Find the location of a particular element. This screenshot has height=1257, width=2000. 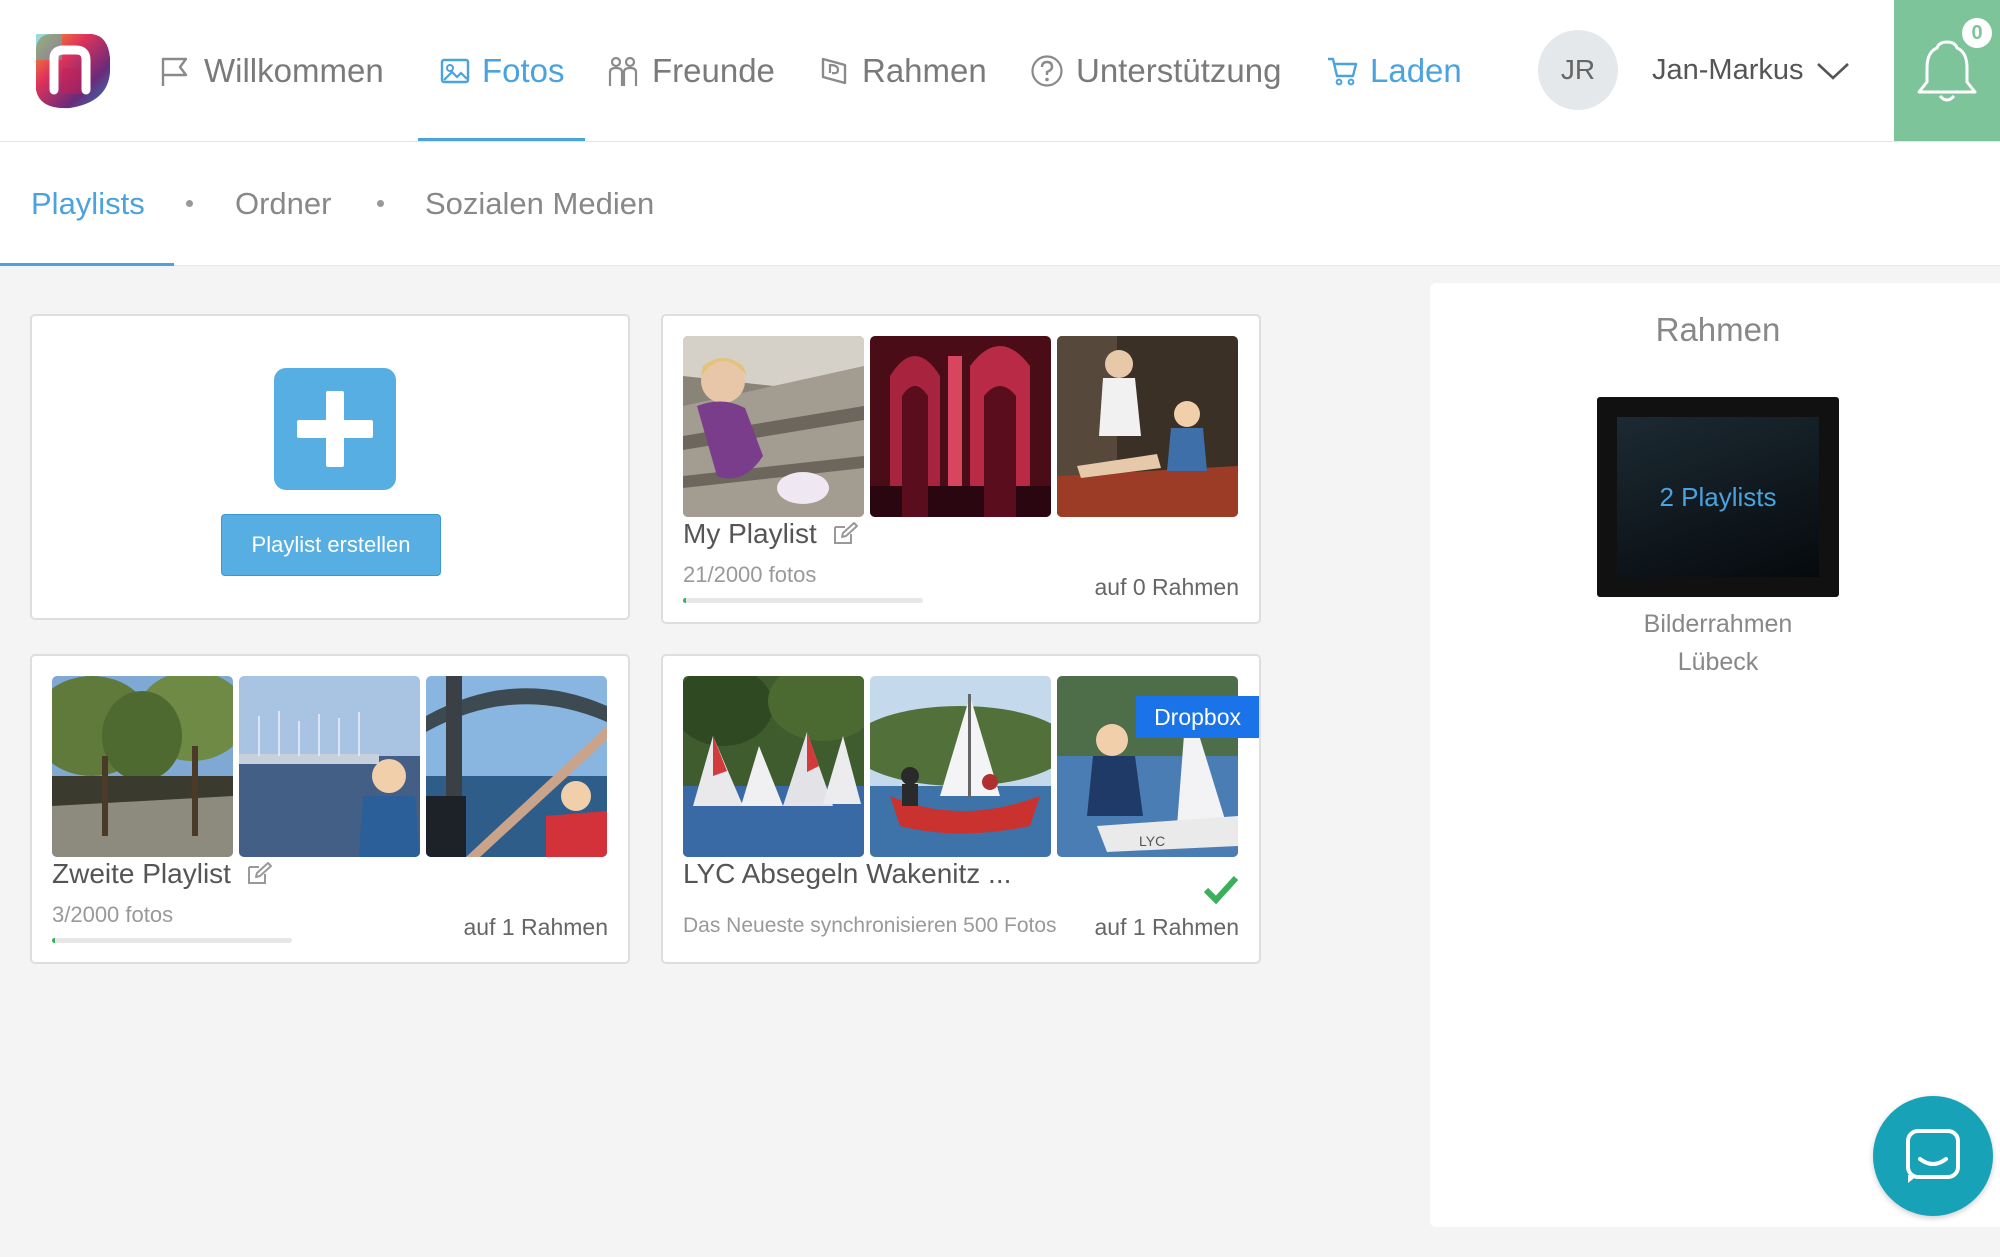

nav-rahmen: Rahmen is located at coordinates (902, 70).